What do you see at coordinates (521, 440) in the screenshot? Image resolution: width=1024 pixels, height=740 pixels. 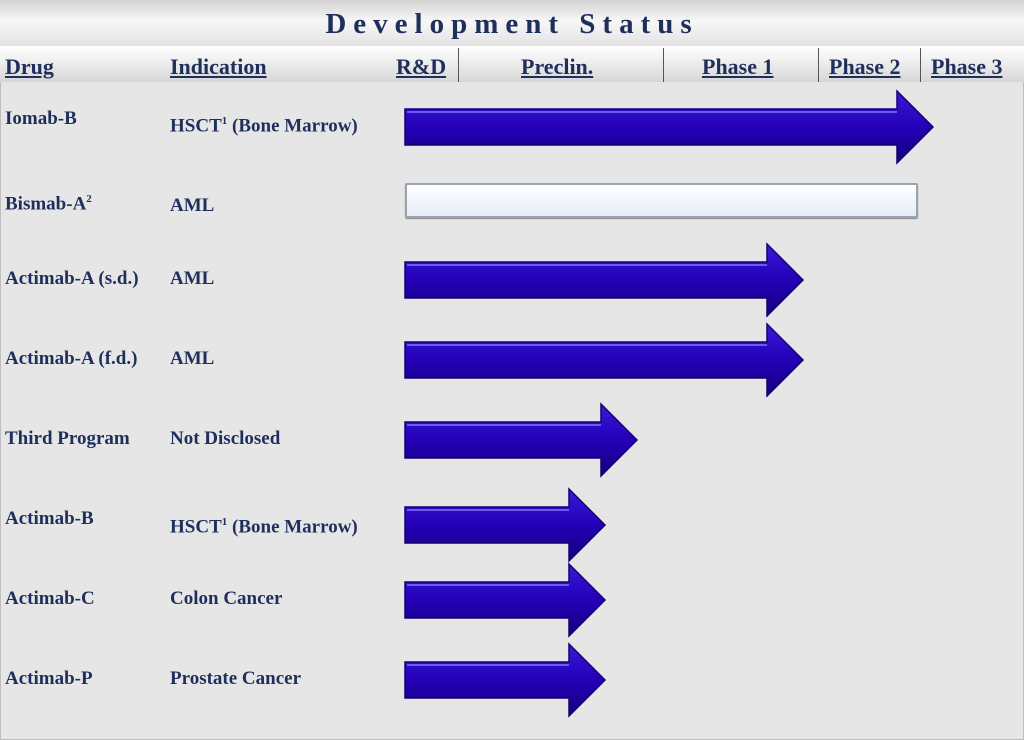 I see `progress-arrow-third-program` at bounding box center [521, 440].